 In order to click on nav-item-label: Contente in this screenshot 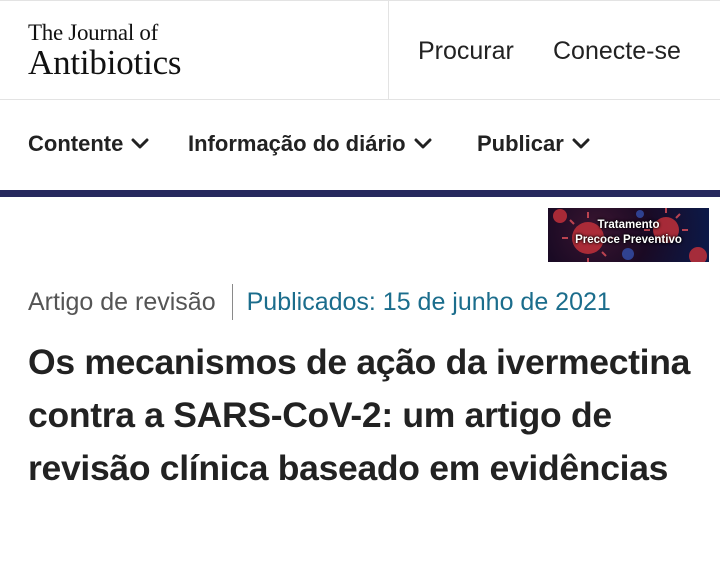, I will do `click(76, 143)`.